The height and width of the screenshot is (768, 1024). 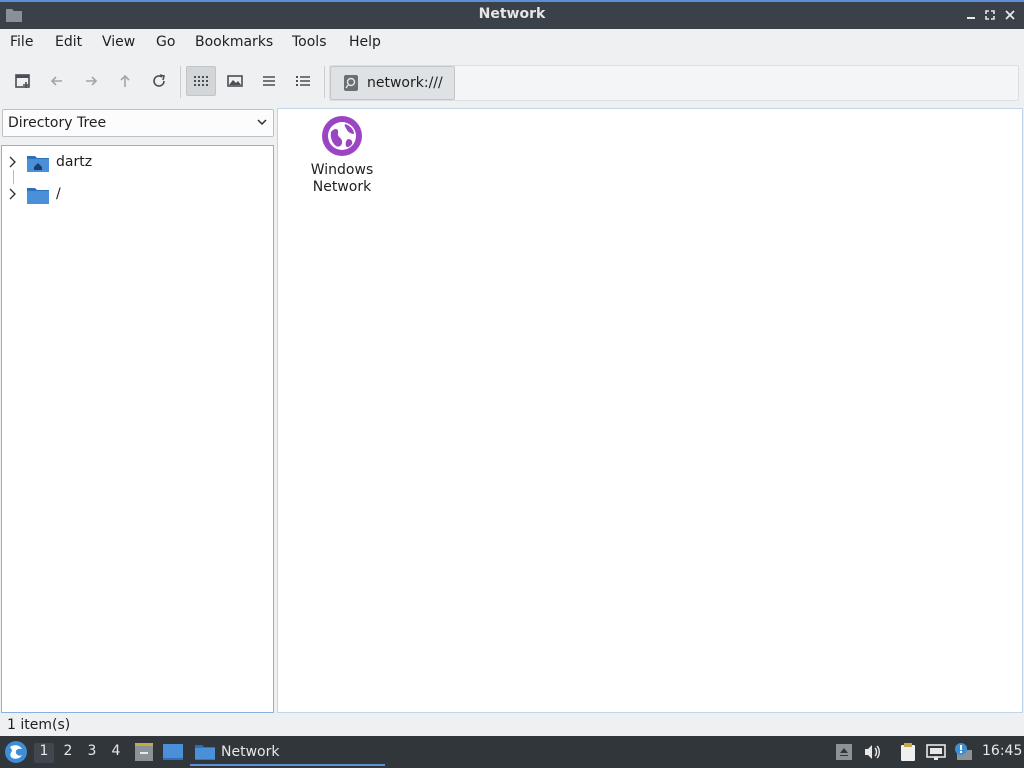 I want to click on menubar: File Edit View Go Bookmarks Tools Help, so click(x=512, y=43).